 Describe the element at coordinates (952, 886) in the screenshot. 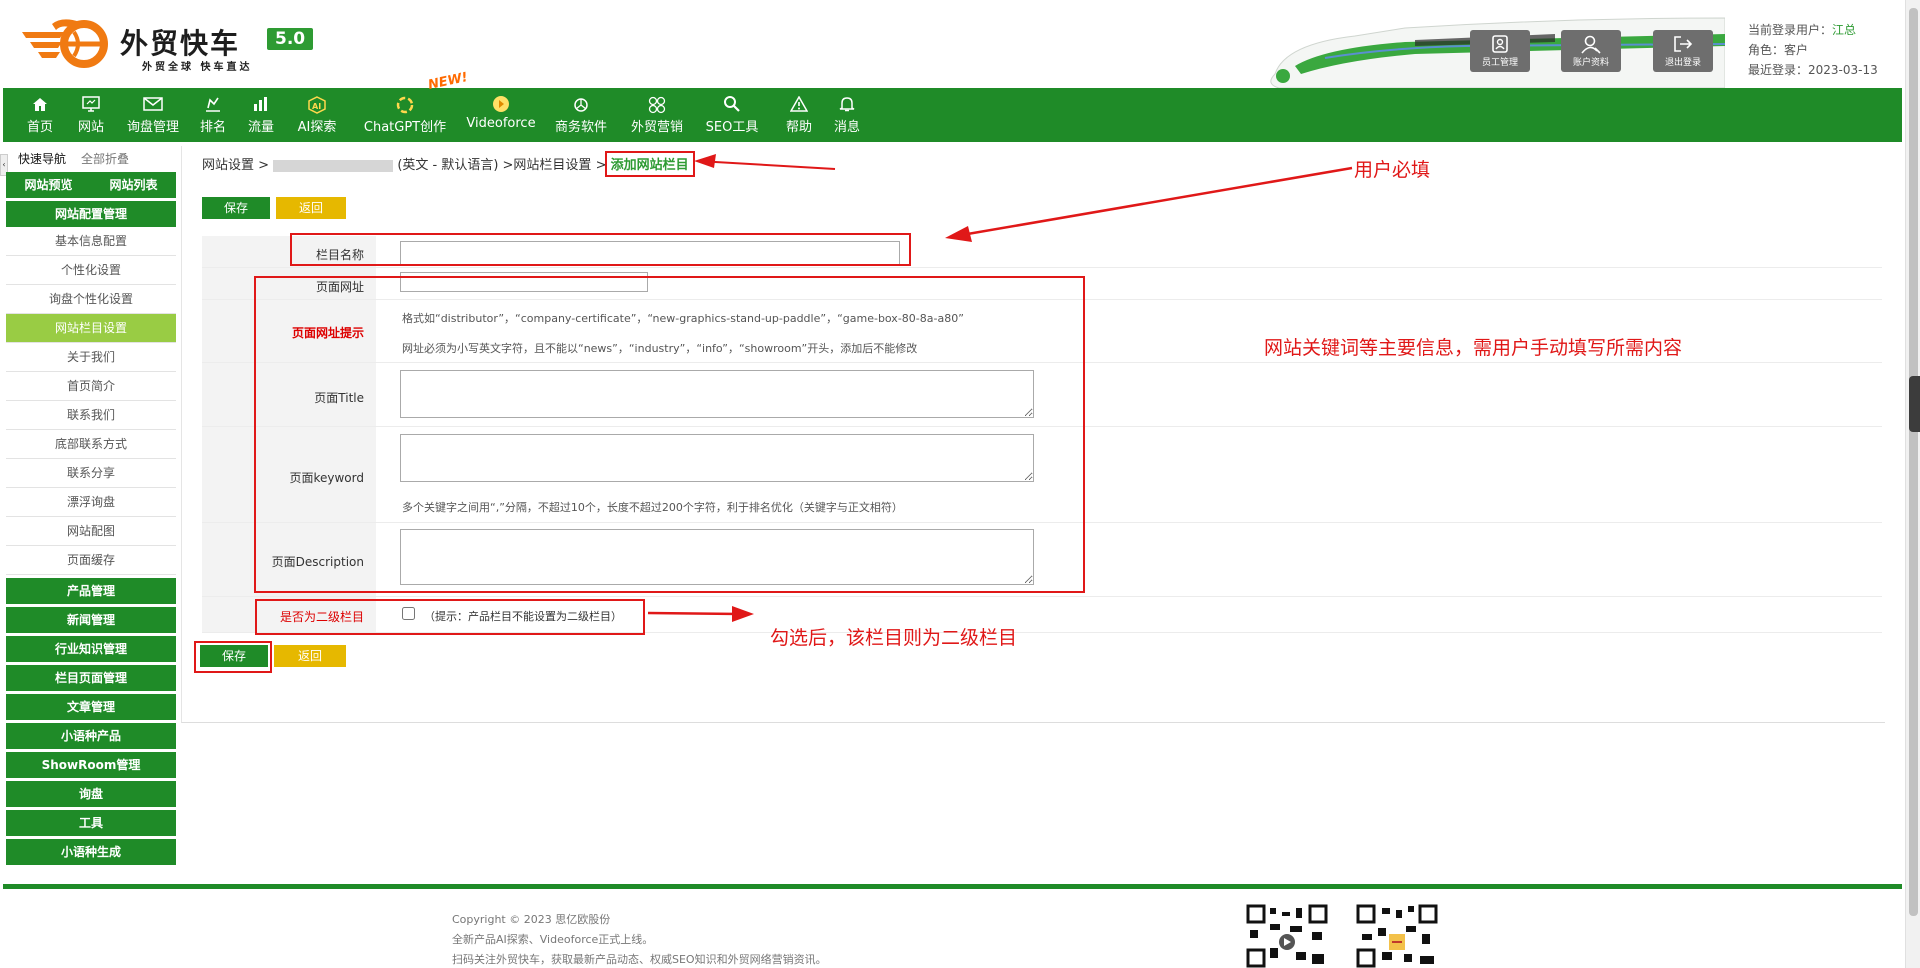

I see `footer-divider` at that location.